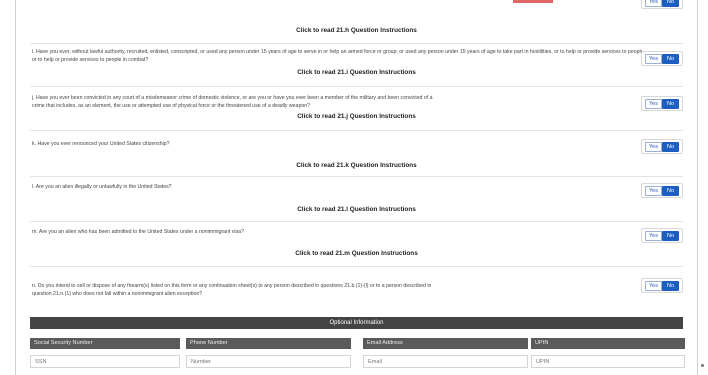  I want to click on yes-no-toggle-h: Yes No, so click(662, 4).